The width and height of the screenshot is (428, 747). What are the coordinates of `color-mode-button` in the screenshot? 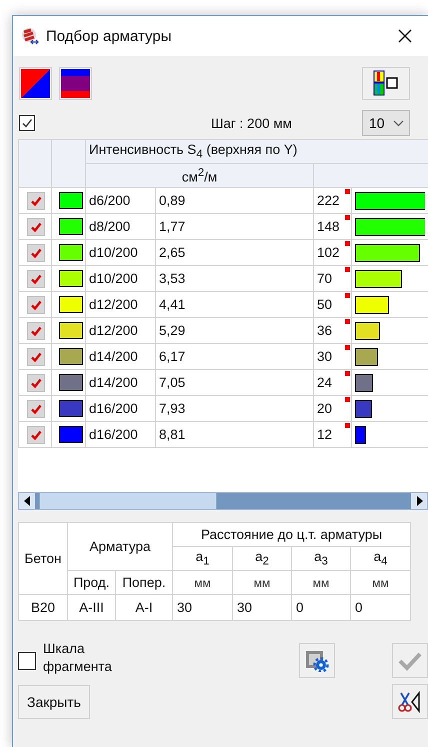 It's located at (35, 83).